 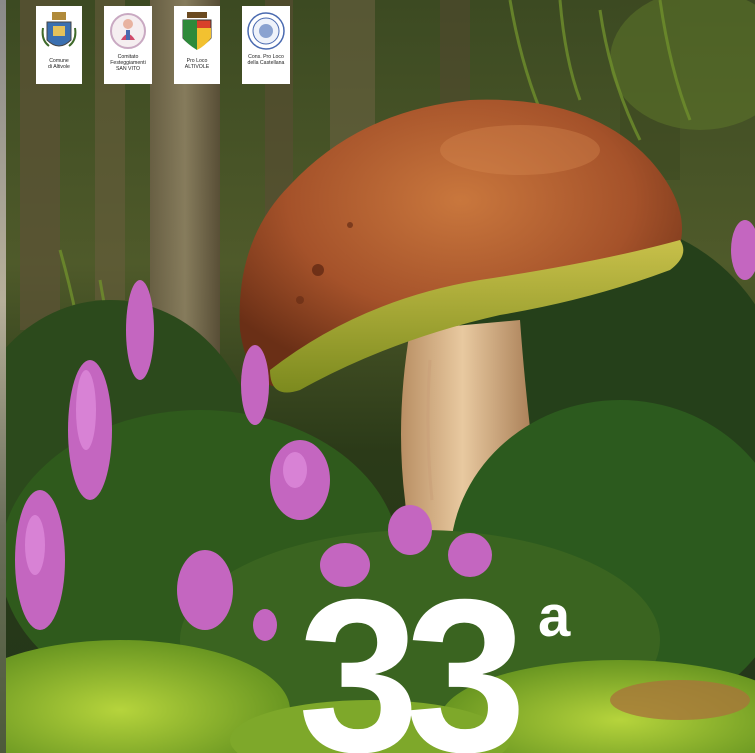 I want to click on logo-caption-line: ALTIVOLE, so click(x=197, y=67).